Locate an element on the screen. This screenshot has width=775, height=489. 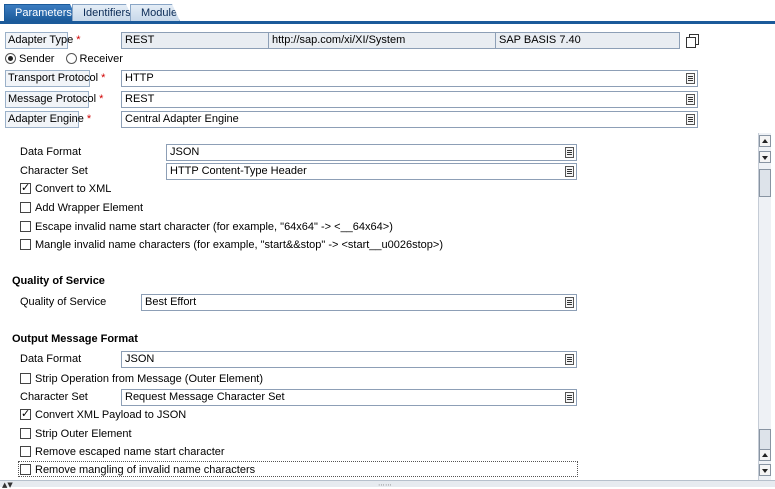
grip-icon: ⋯⋯ is located at coordinates (385, 485).